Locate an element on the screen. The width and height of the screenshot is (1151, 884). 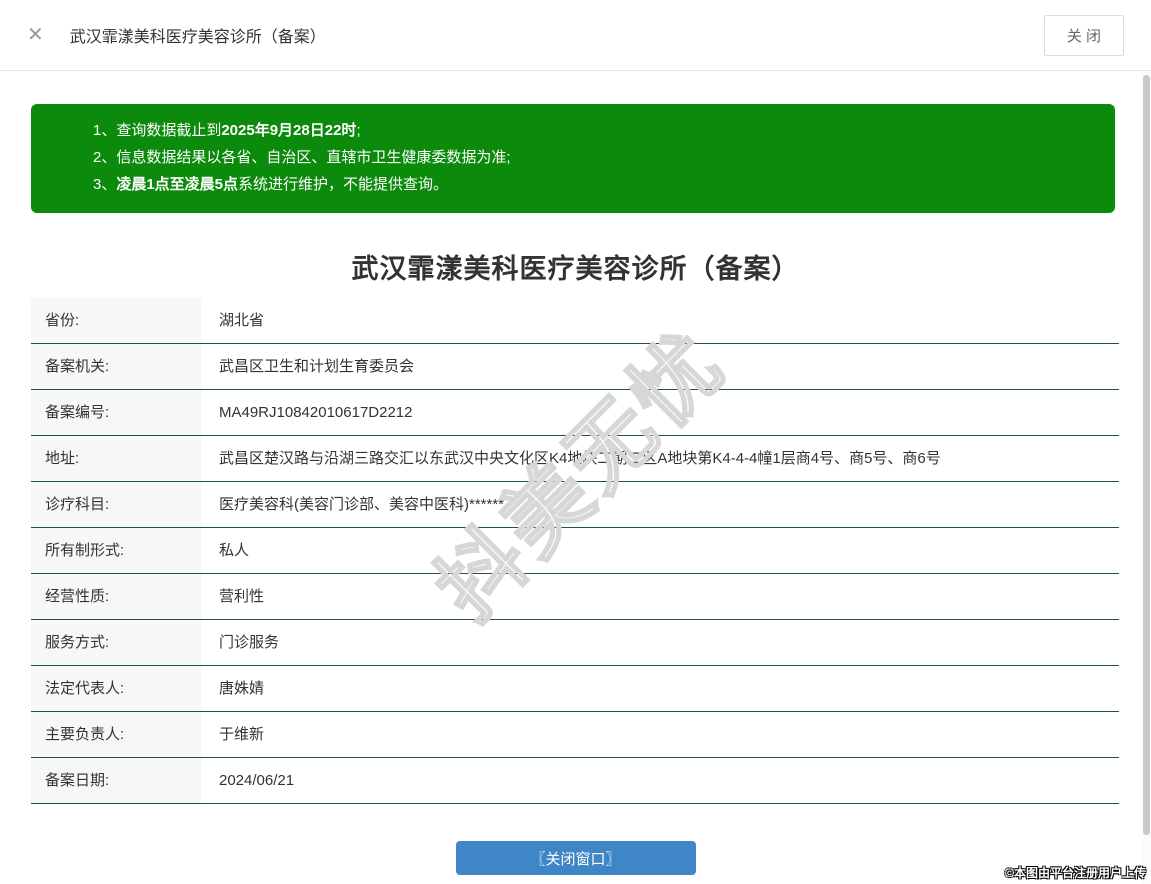
row-value: 于维新 is located at coordinates (242, 734).